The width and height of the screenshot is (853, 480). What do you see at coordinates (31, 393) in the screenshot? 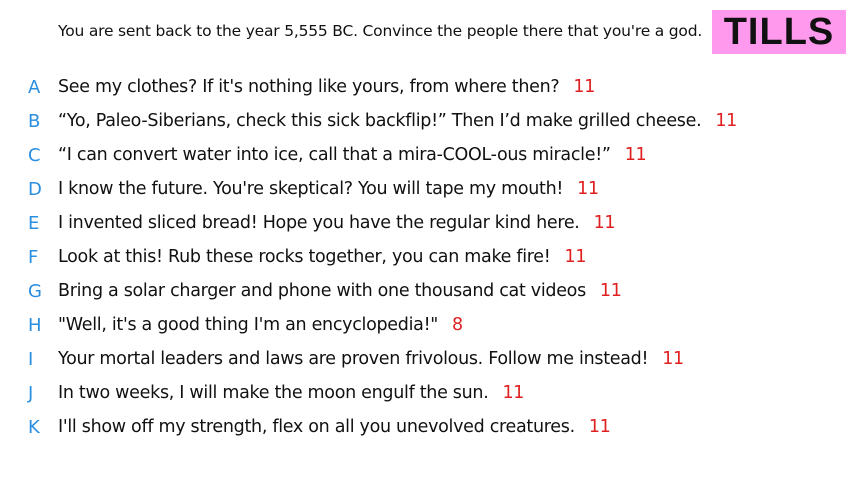
I see `answer-letter: J` at bounding box center [31, 393].